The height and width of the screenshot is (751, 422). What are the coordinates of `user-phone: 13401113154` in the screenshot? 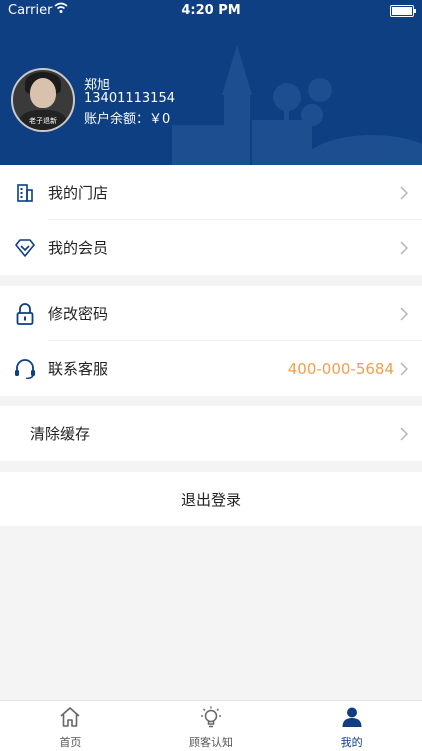 It's located at (129, 98).